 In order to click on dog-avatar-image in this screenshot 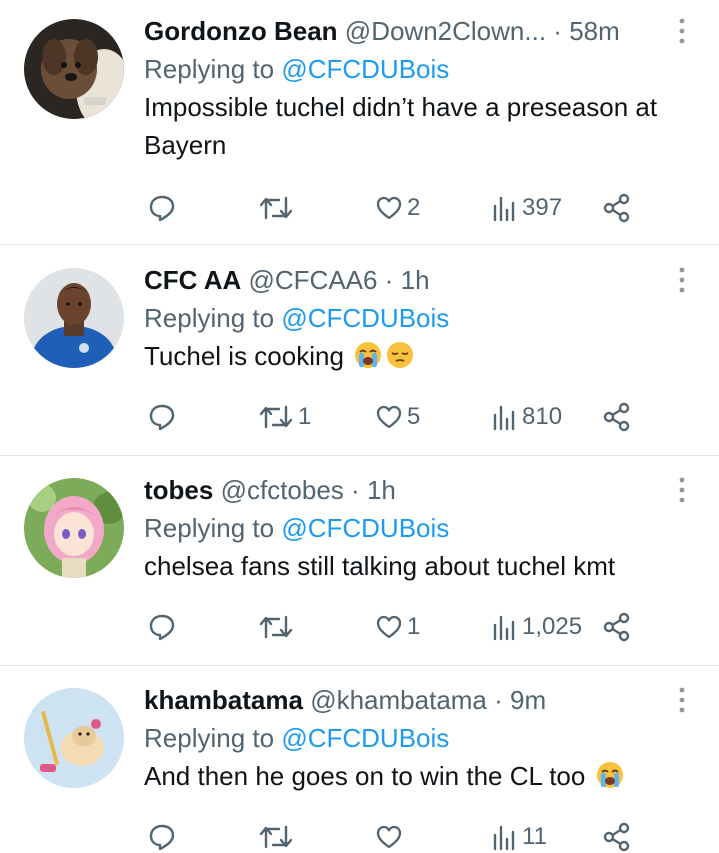, I will do `click(74, 69)`.